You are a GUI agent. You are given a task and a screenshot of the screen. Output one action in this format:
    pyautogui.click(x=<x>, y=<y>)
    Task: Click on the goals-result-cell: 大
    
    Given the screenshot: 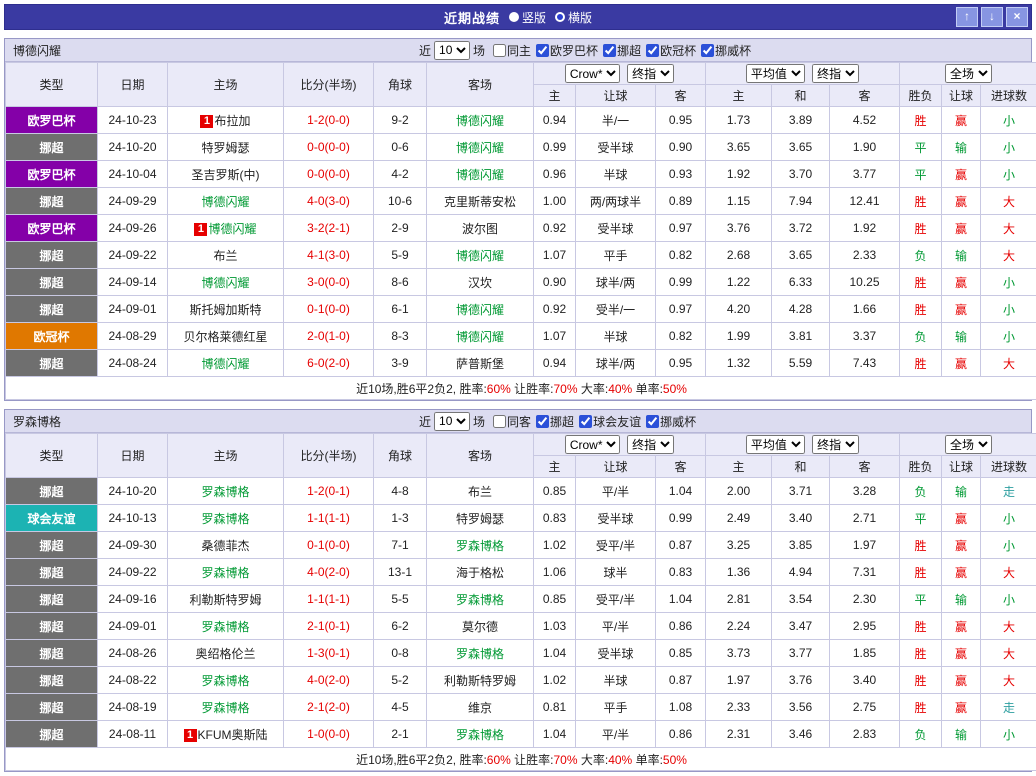 What is the action you would take?
    pyautogui.click(x=1008, y=363)
    